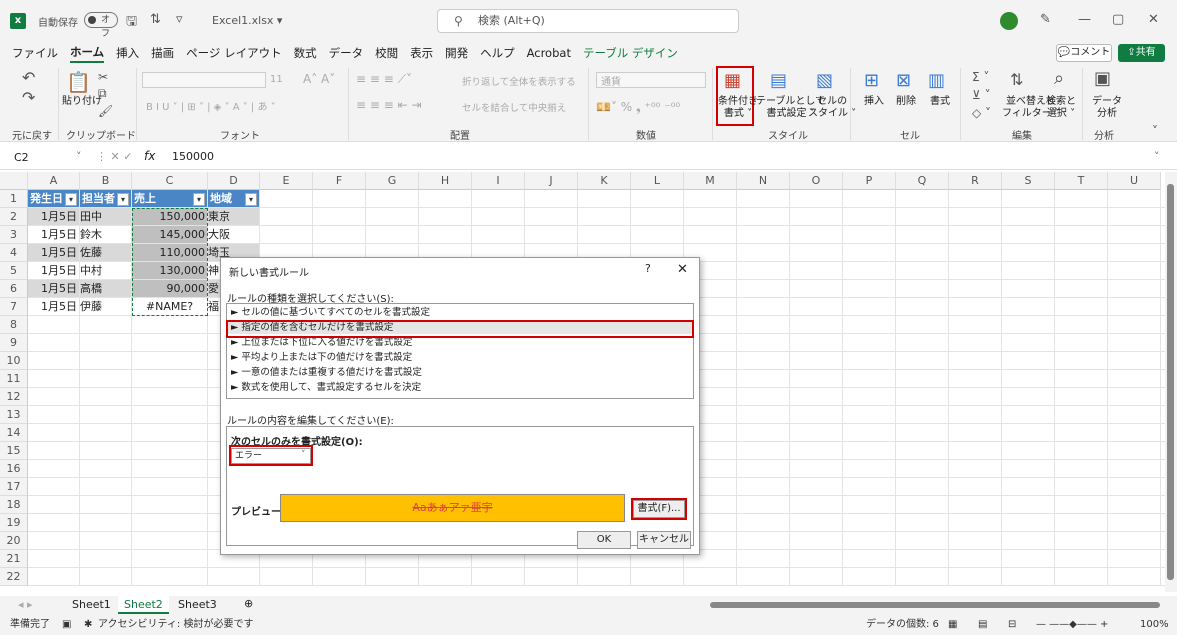  I want to click on format-cells-icon: ▥, so click(936, 80).